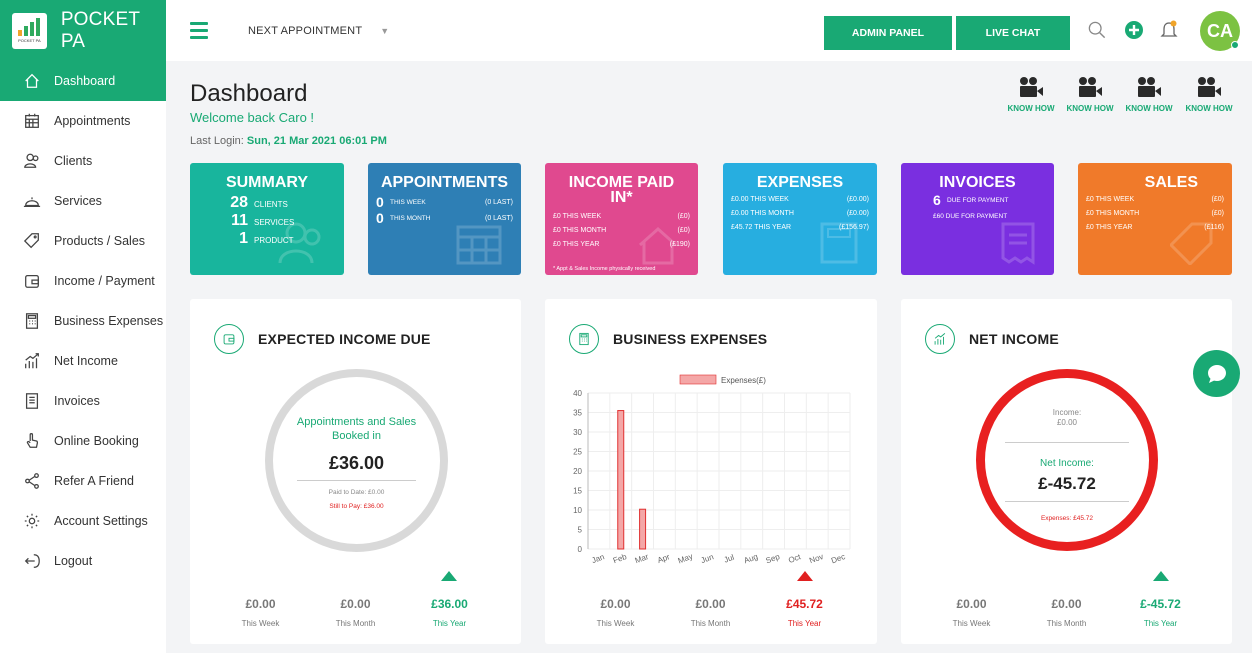 The width and height of the screenshot is (1252, 653). I want to click on summary-card: SUMMARY 28 CLIENTS 11 SERVICES 1 PRODUCT, so click(267, 219).